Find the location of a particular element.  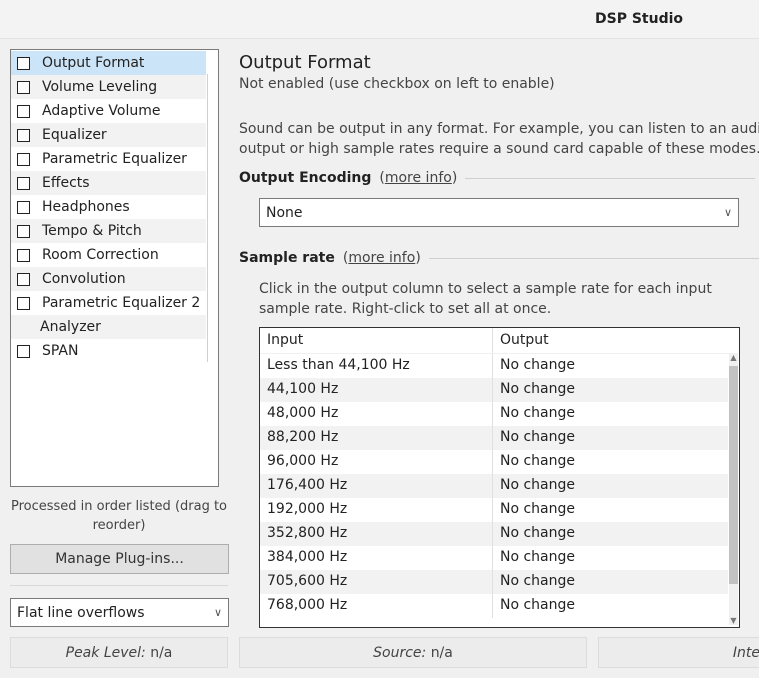

plugin-item: Parametric Equalizer 2 is located at coordinates (108, 303).